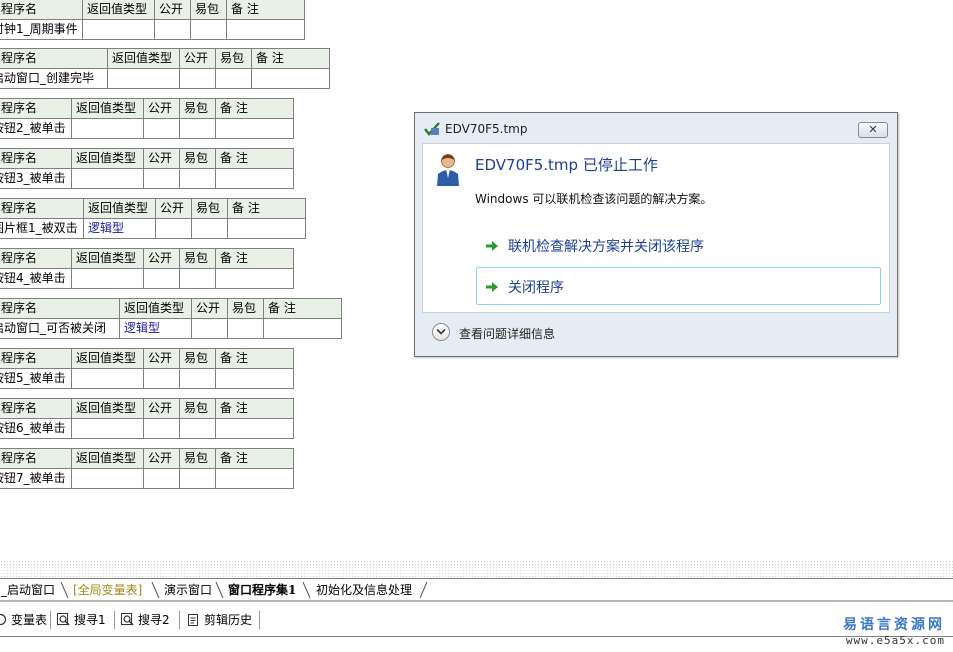  Describe the element at coordinates (656, 128) in the screenshot. I see `dialog-title-bar: EDV70F5.tmp ✕` at that location.